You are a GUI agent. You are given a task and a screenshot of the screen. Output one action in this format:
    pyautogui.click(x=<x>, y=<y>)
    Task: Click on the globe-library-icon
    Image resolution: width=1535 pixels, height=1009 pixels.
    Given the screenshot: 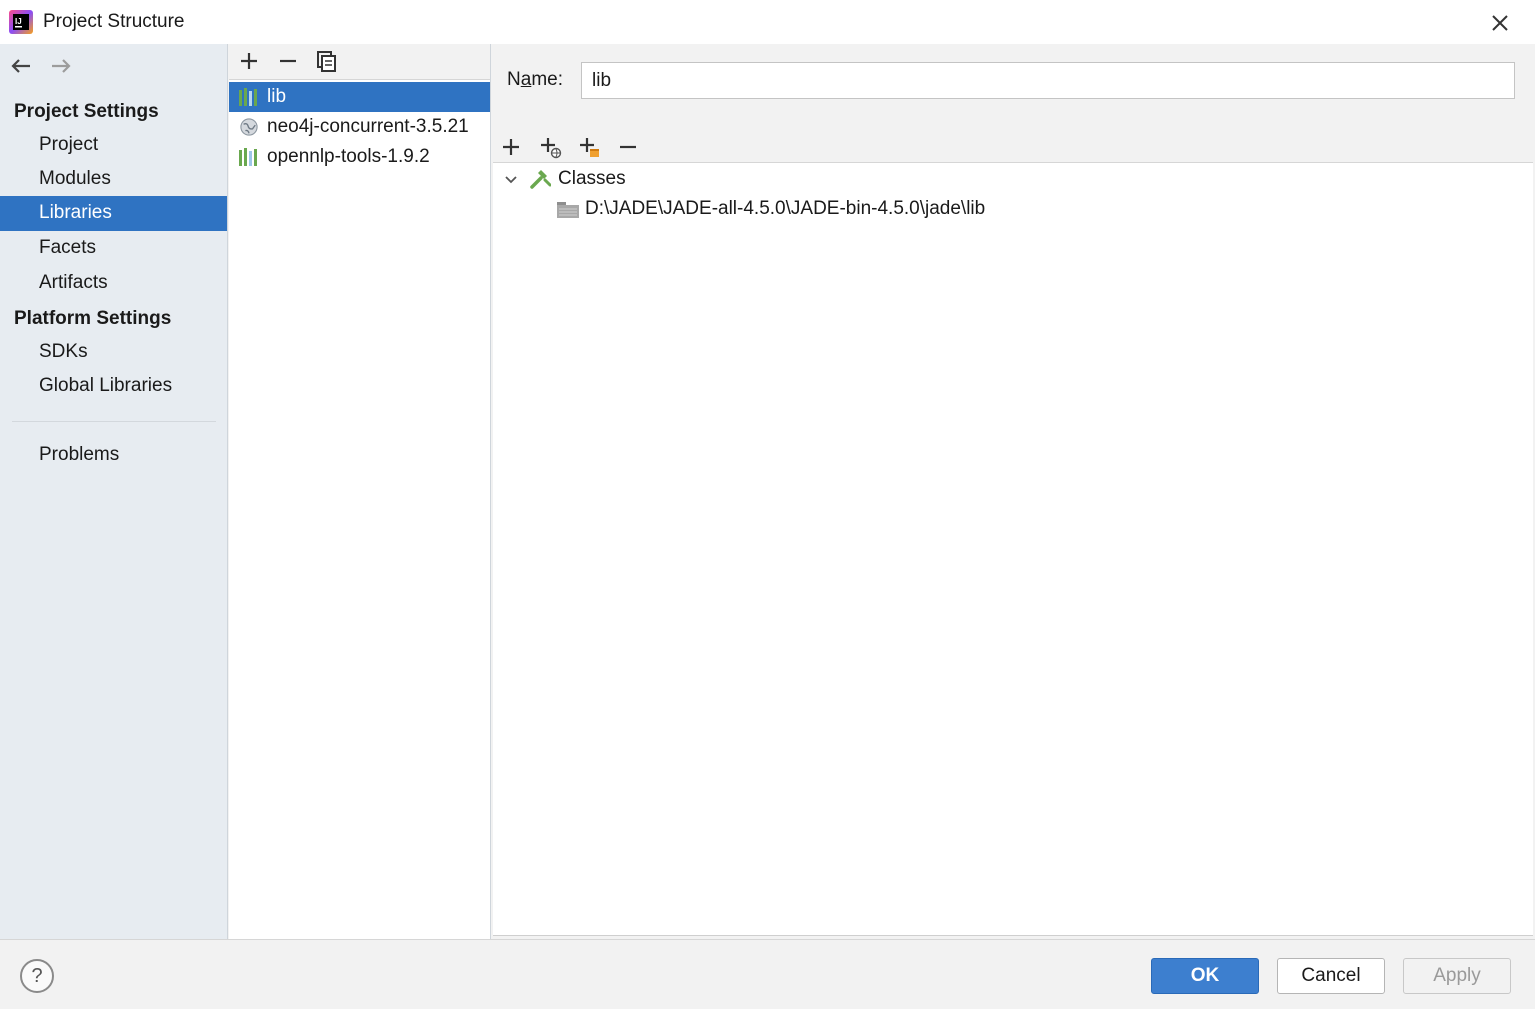 What is the action you would take?
    pyautogui.click(x=249, y=127)
    